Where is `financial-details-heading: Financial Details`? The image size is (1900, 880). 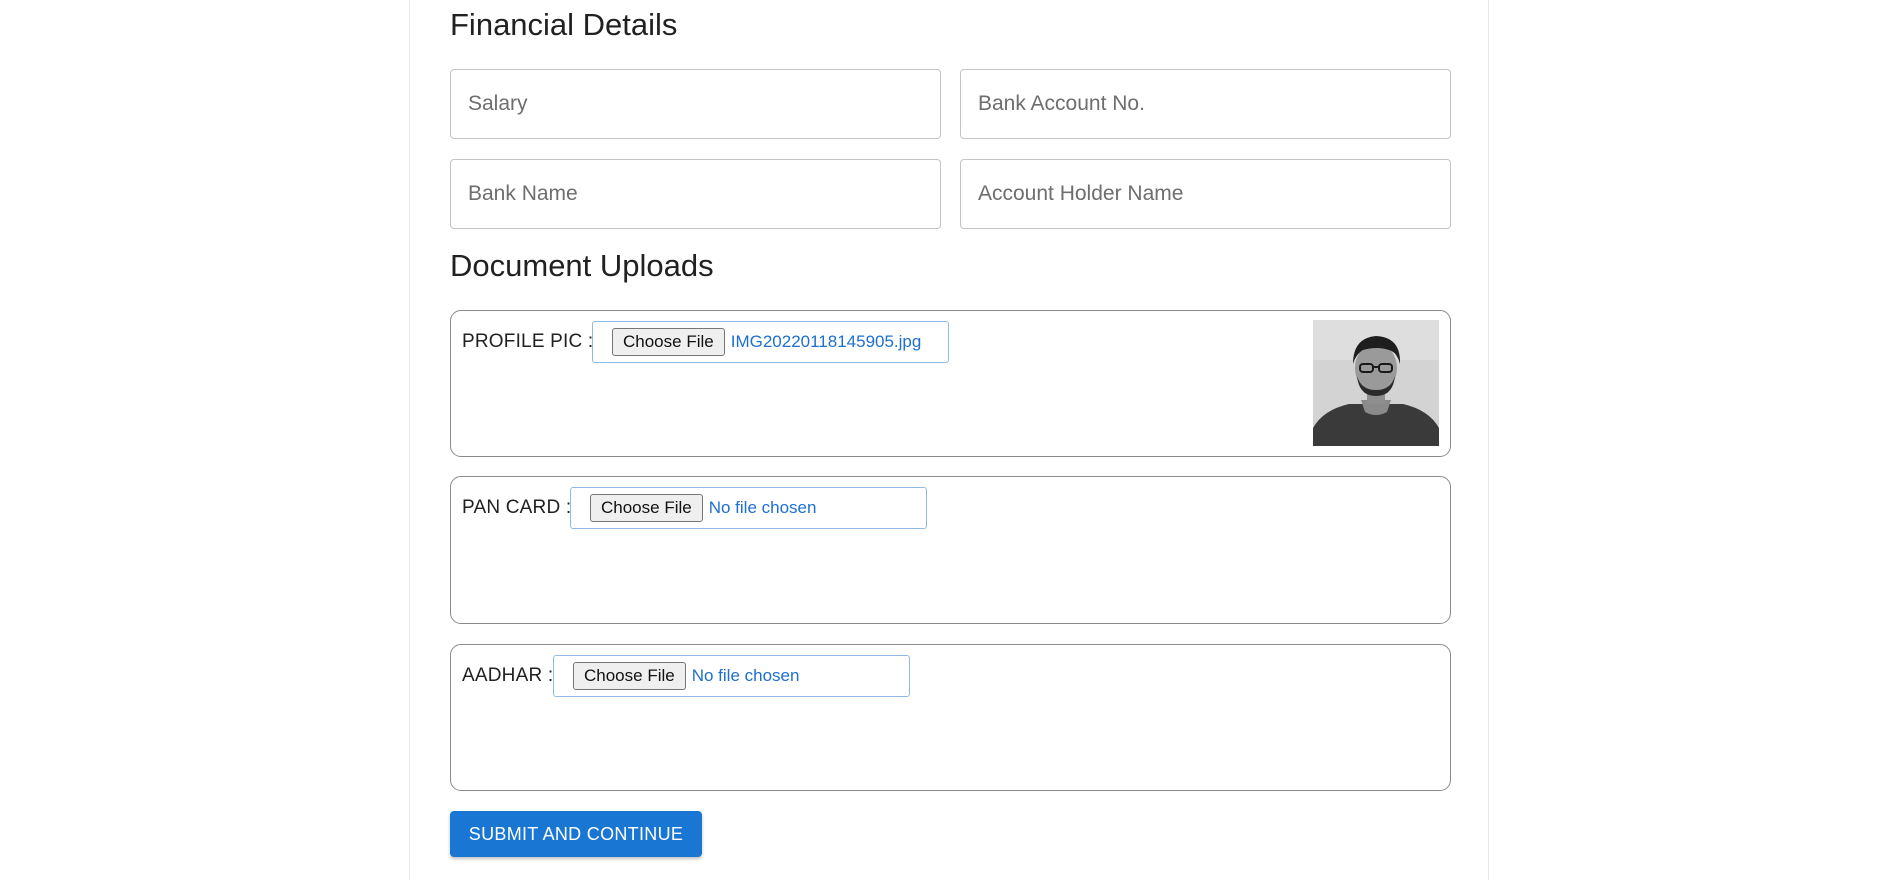
financial-details-heading: Financial Details is located at coordinates (564, 24).